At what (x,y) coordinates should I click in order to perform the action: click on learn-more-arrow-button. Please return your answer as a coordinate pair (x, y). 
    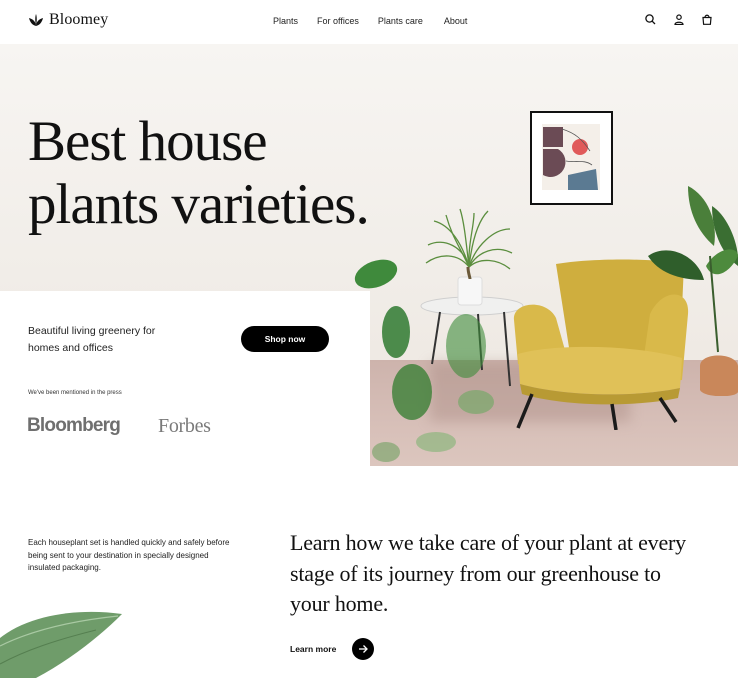
    Looking at the image, I should click on (363, 649).